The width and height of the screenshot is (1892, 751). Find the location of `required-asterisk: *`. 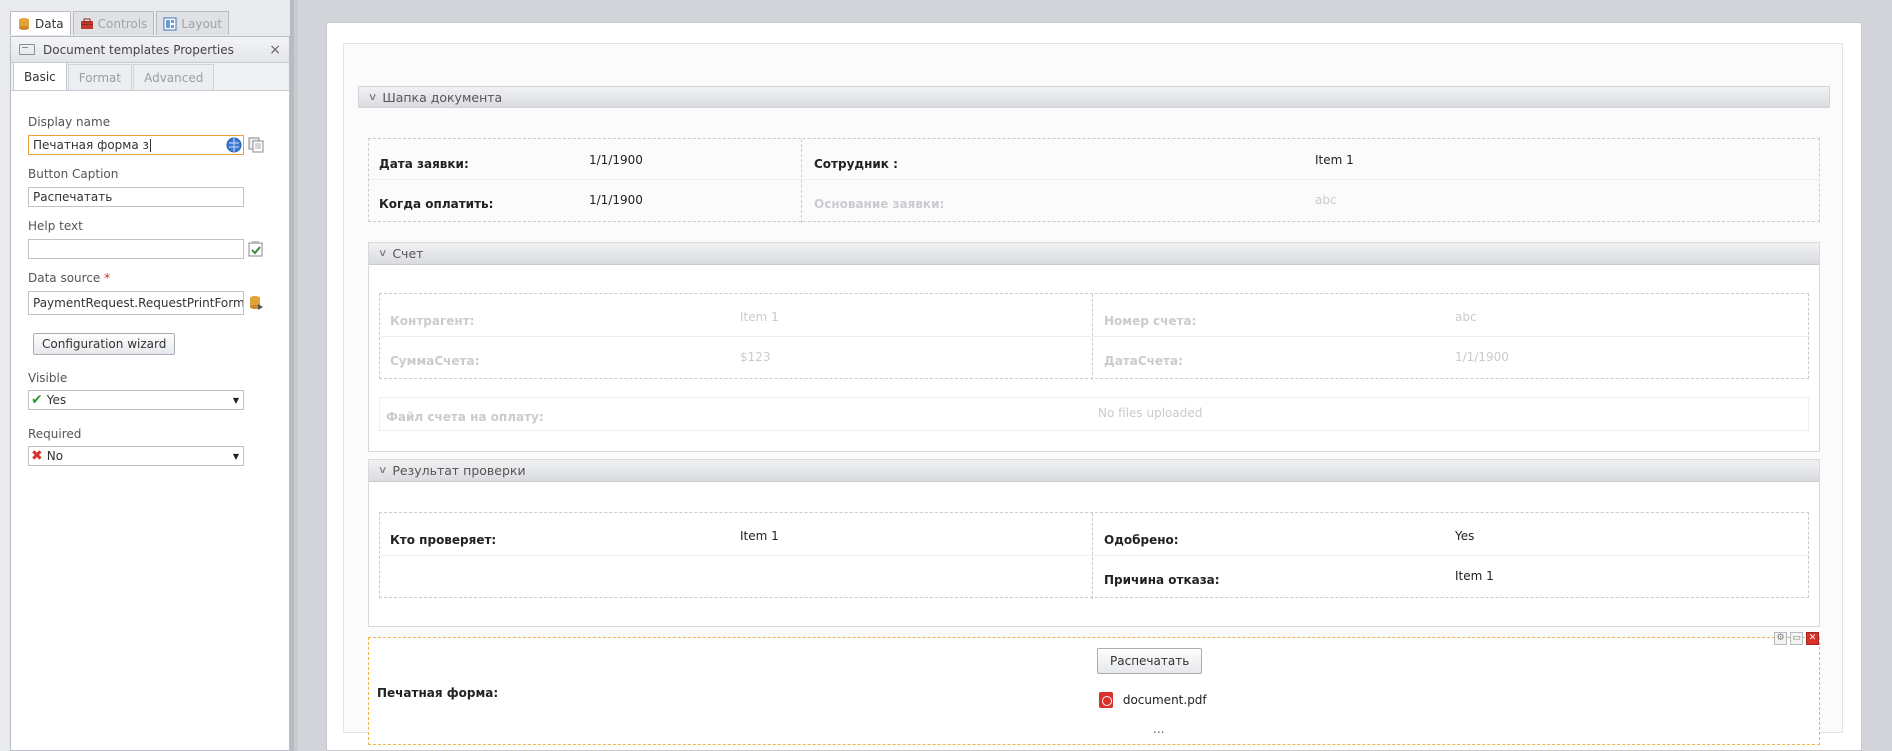

required-asterisk: * is located at coordinates (107, 278).